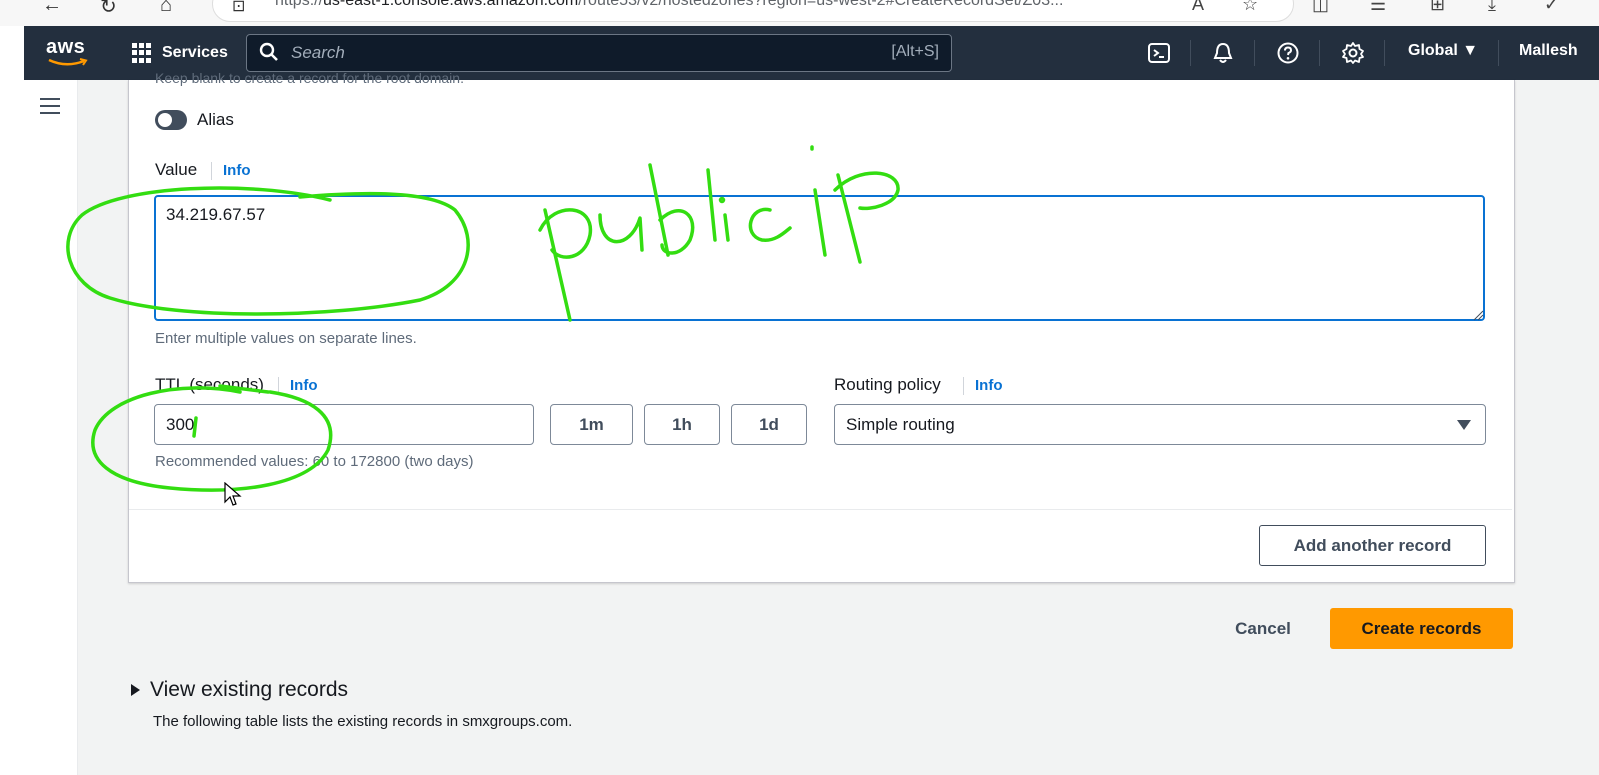 This screenshot has height=775, width=1599. I want to click on region-selector: Global ▼, so click(1443, 51).